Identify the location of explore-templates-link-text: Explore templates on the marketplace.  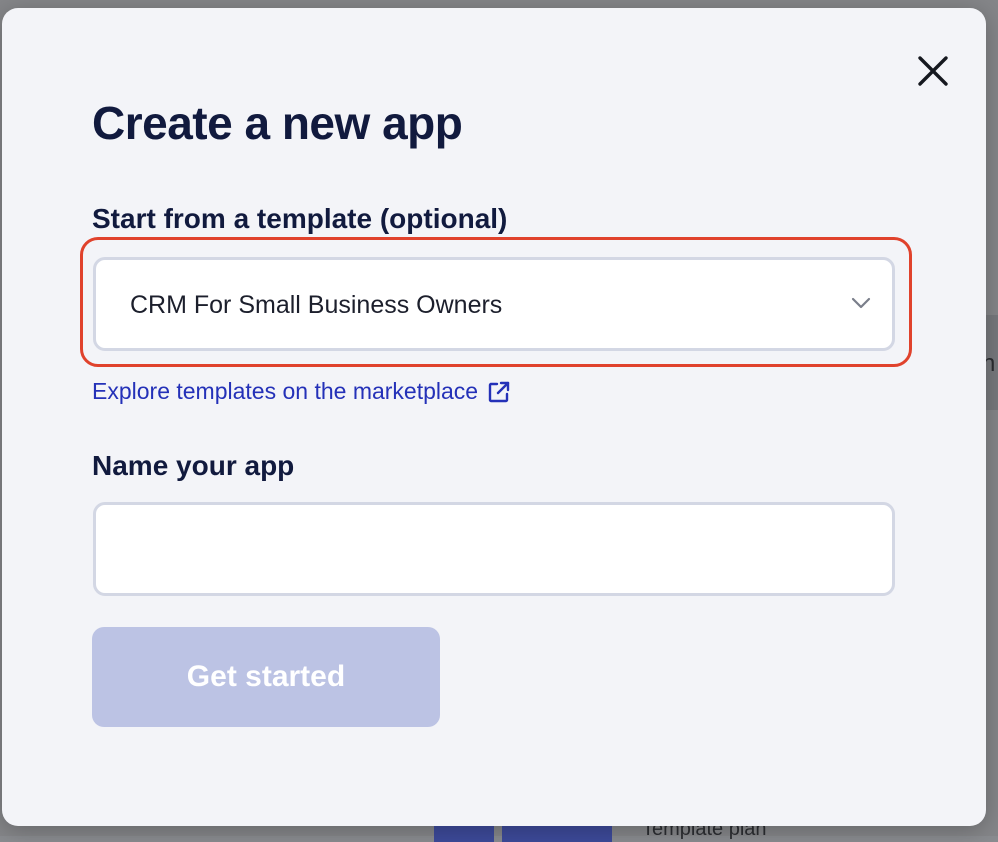
(285, 391).